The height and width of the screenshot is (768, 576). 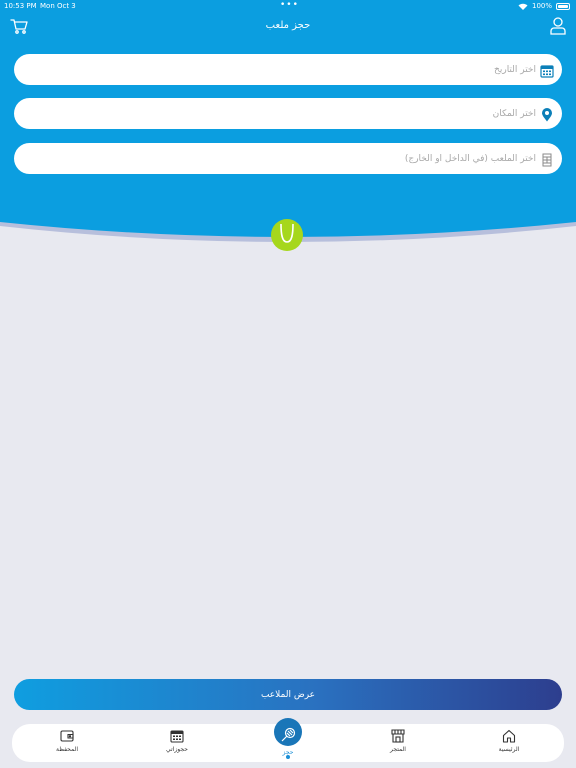 What do you see at coordinates (177, 749) in the screenshot?
I see `tab-my-bookings-label: حجوزاتي` at bounding box center [177, 749].